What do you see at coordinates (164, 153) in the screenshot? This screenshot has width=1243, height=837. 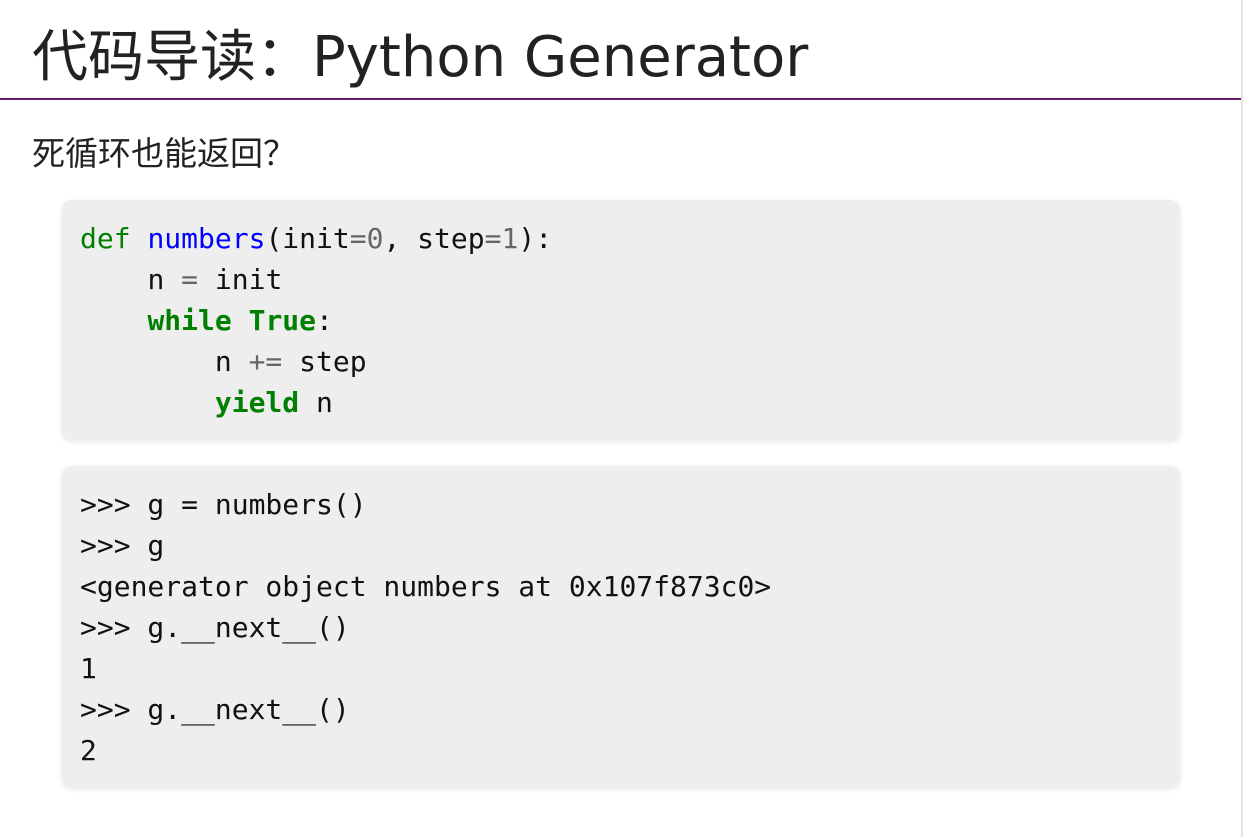 I see `section-heading: 死循环也能返回？` at bounding box center [164, 153].